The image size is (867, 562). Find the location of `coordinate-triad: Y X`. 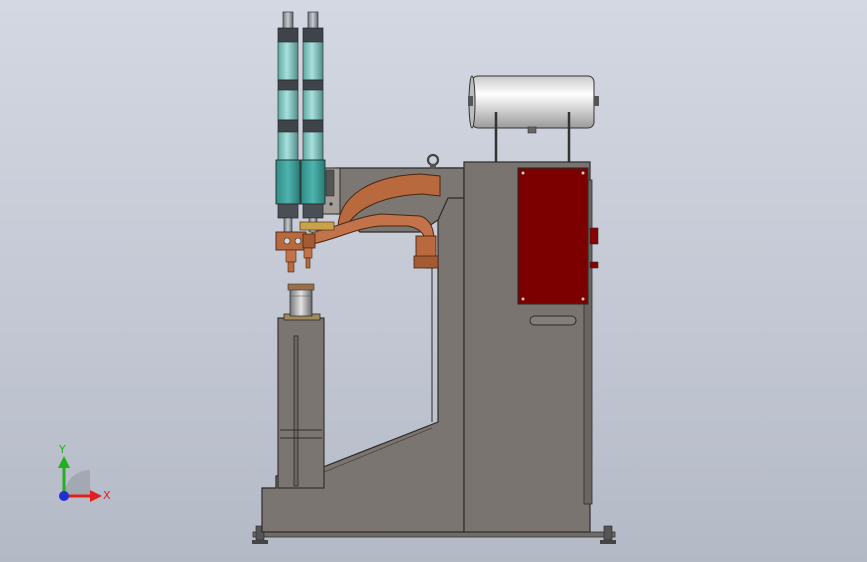

coordinate-triad: Y X is located at coordinates (84, 472).